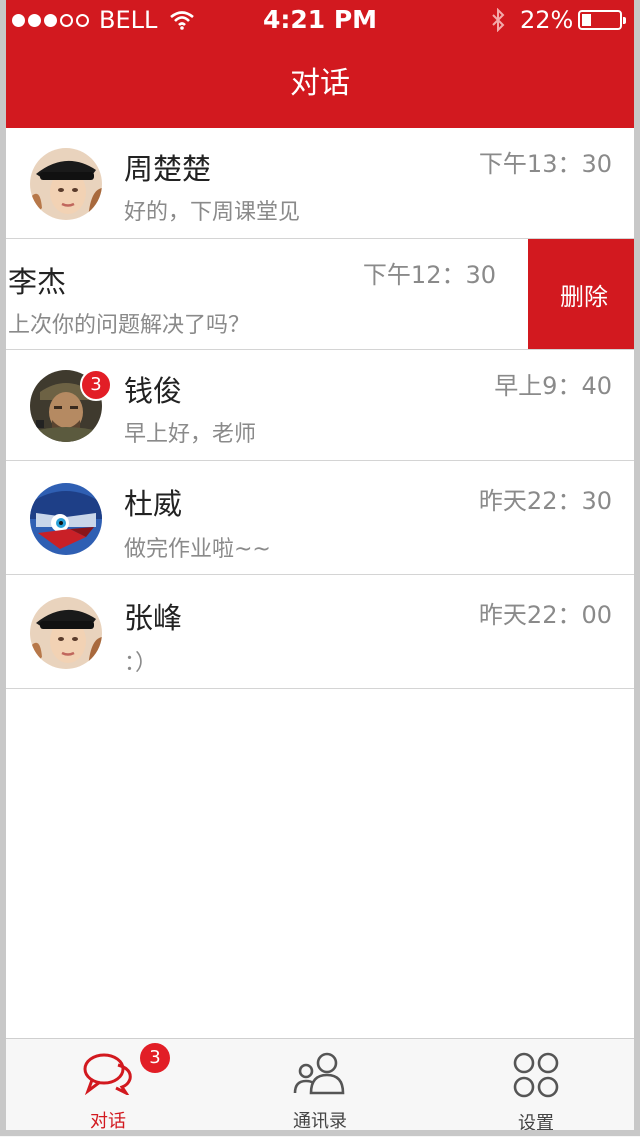 The height and width of the screenshot is (1137, 640). Describe the element at coordinates (429, 275) in the screenshot. I see `message-time: 下午12：30` at that location.